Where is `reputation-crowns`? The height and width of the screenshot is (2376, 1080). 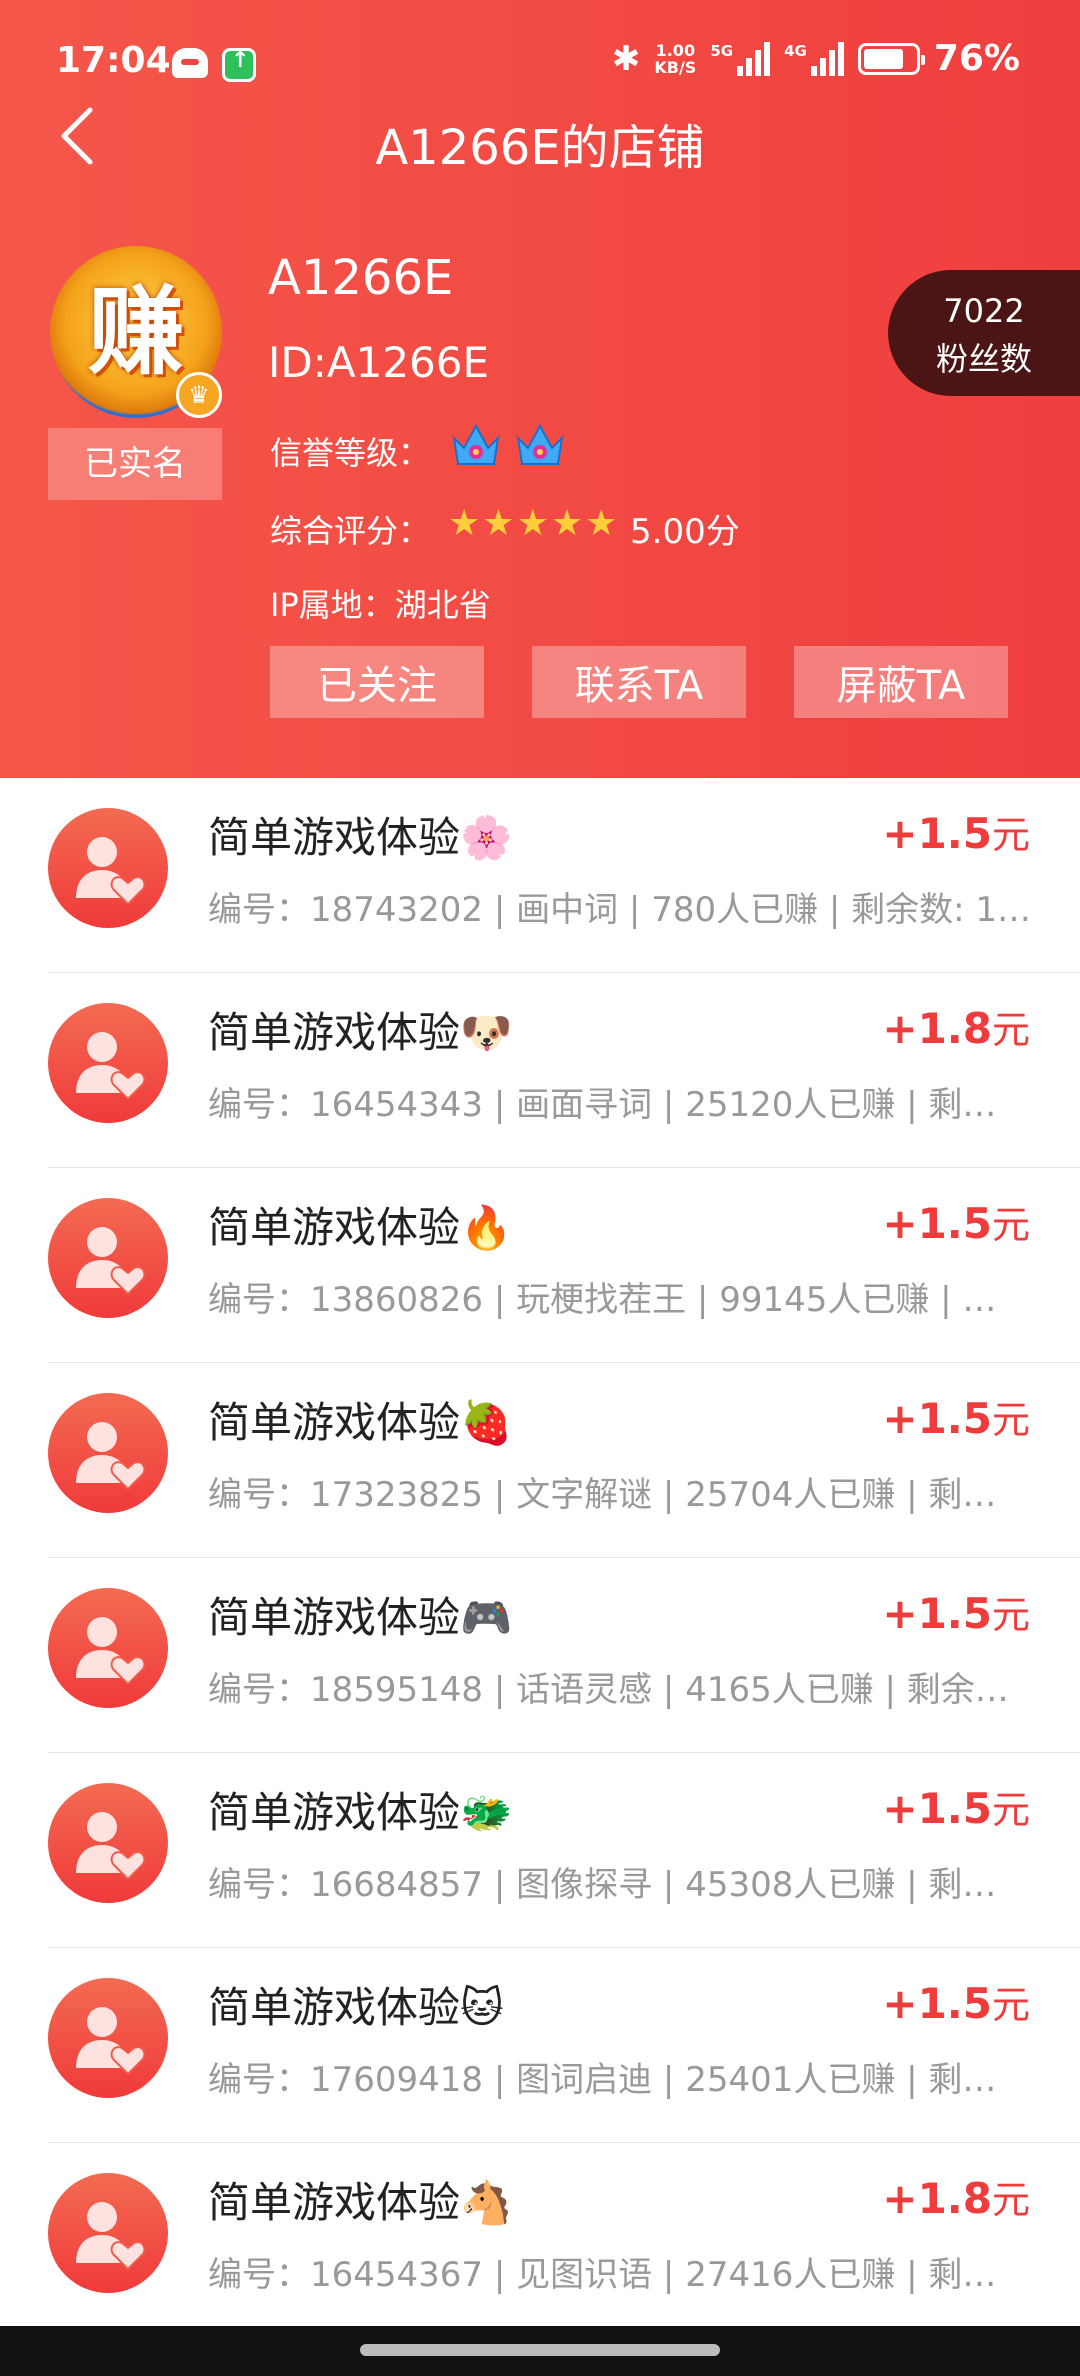
reputation-crowns is located at coordinates (508, 445).